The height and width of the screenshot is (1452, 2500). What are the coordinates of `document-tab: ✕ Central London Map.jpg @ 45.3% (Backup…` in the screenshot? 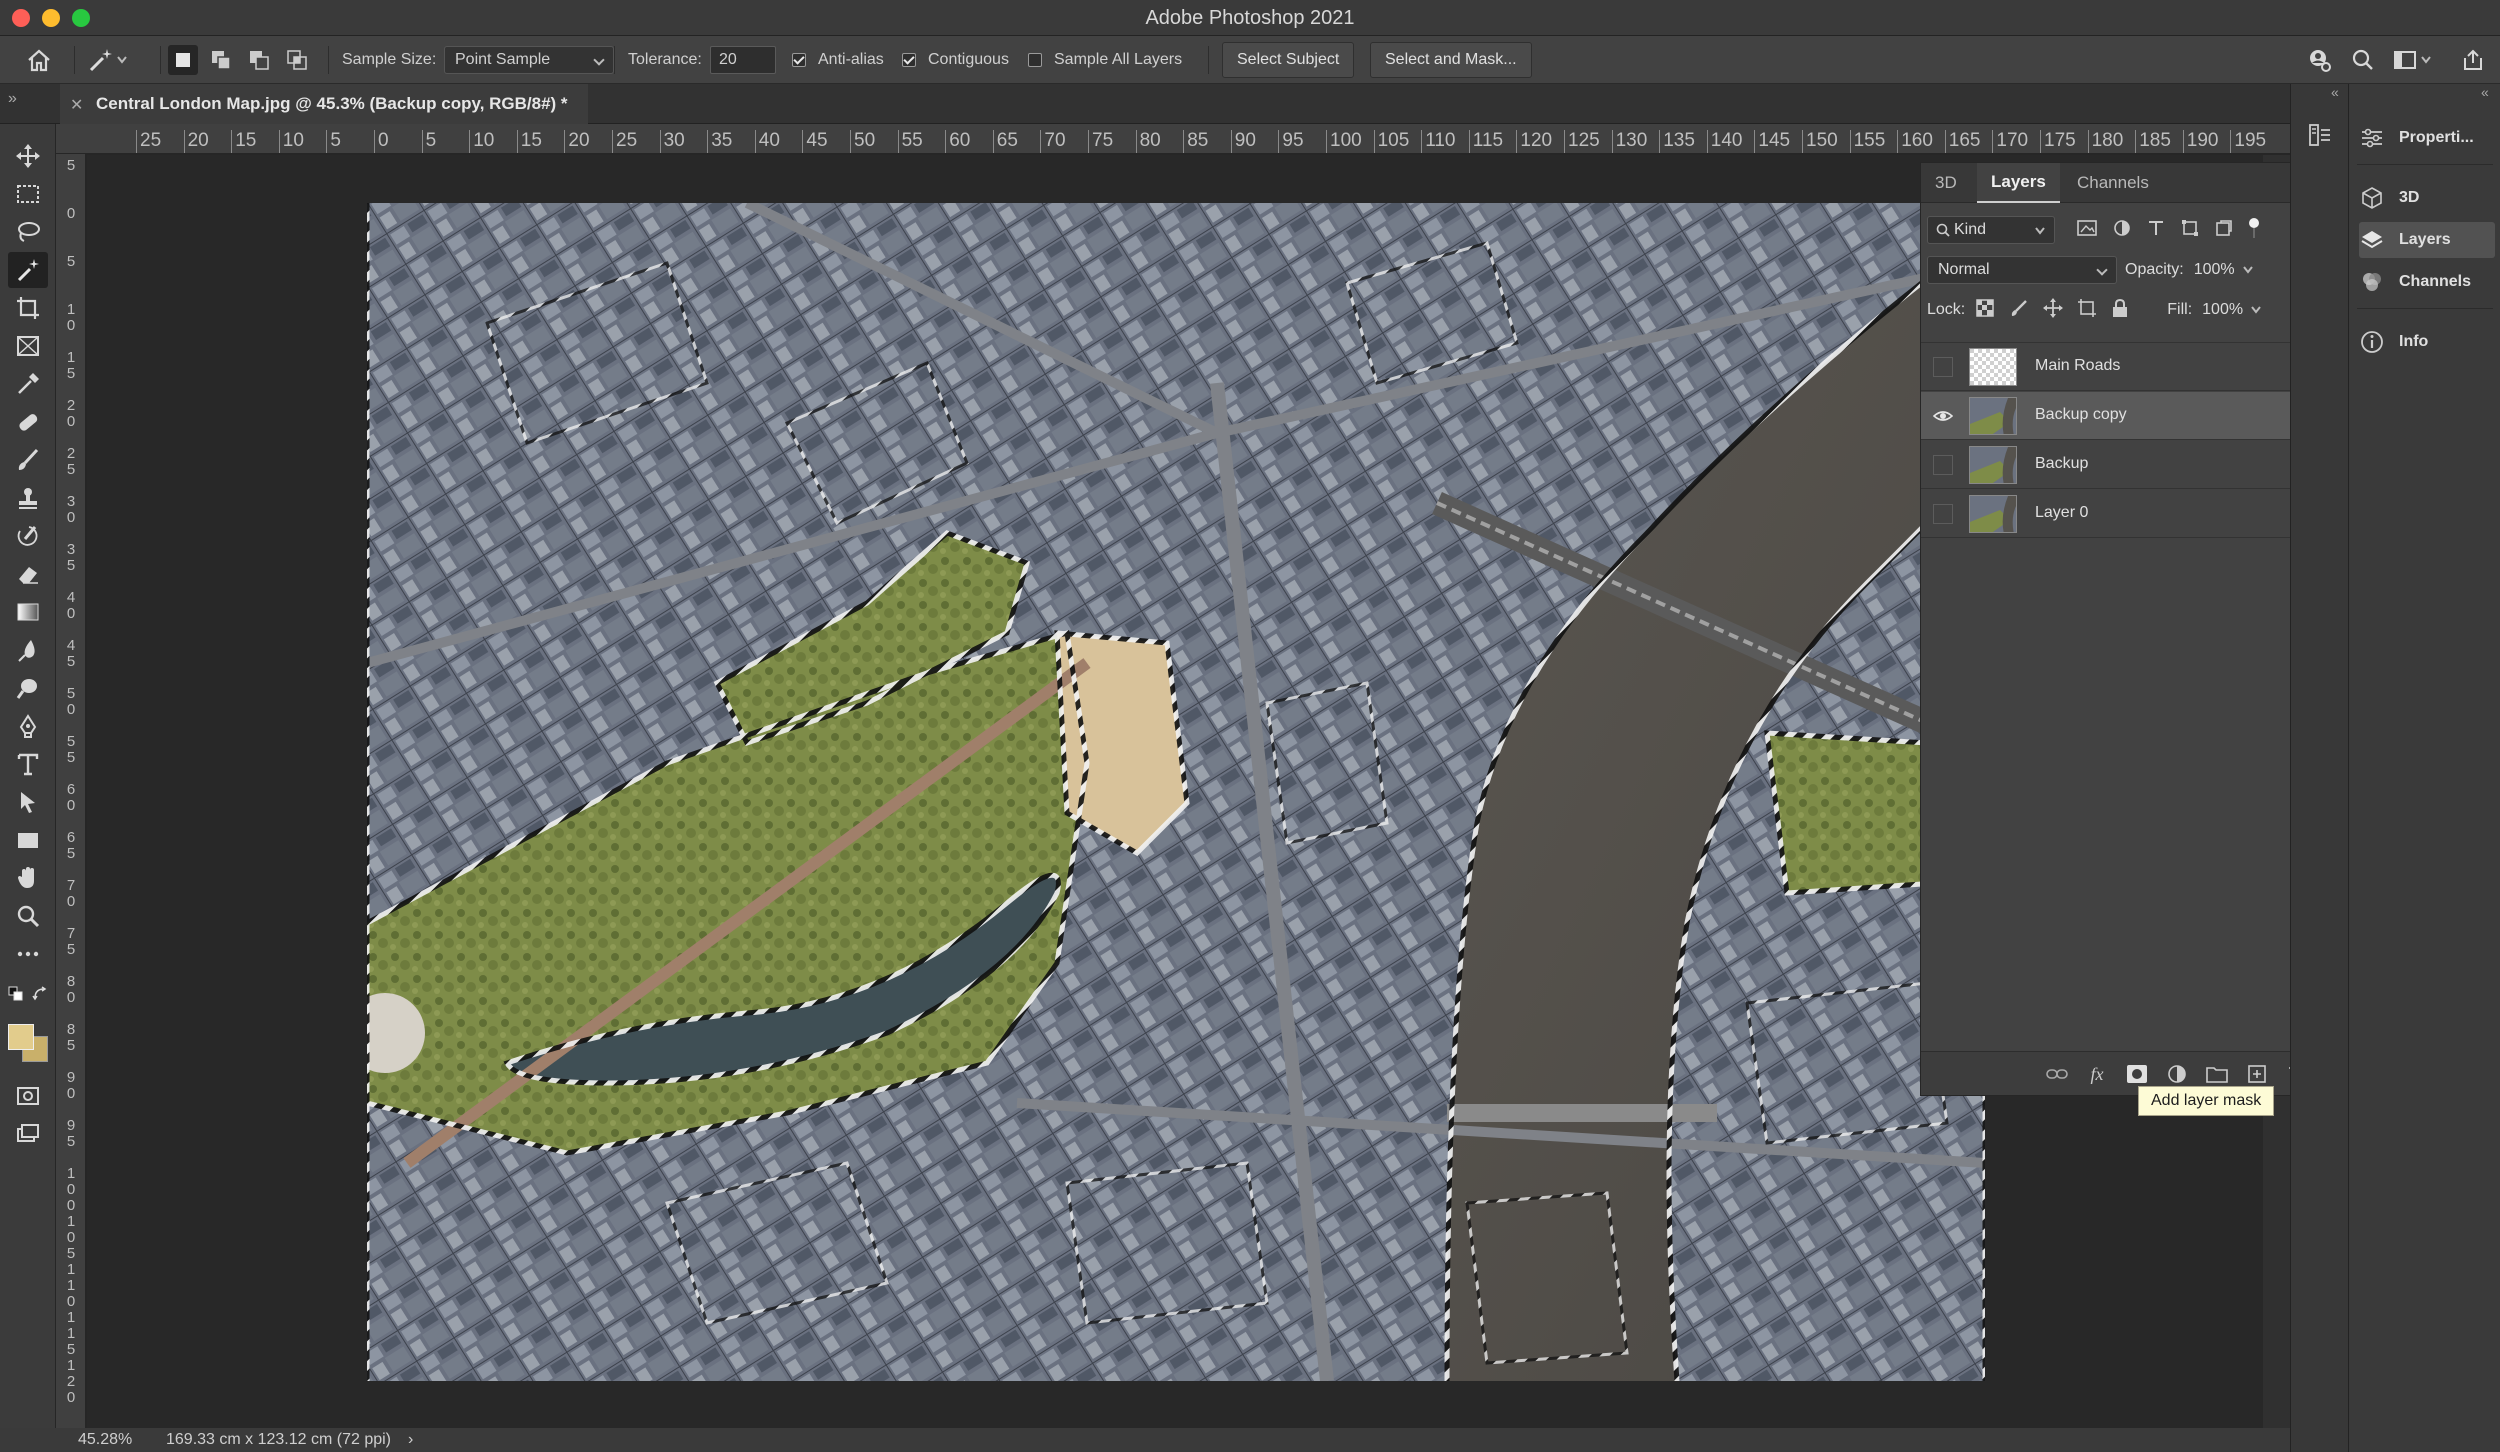 It's located at (324, 104).